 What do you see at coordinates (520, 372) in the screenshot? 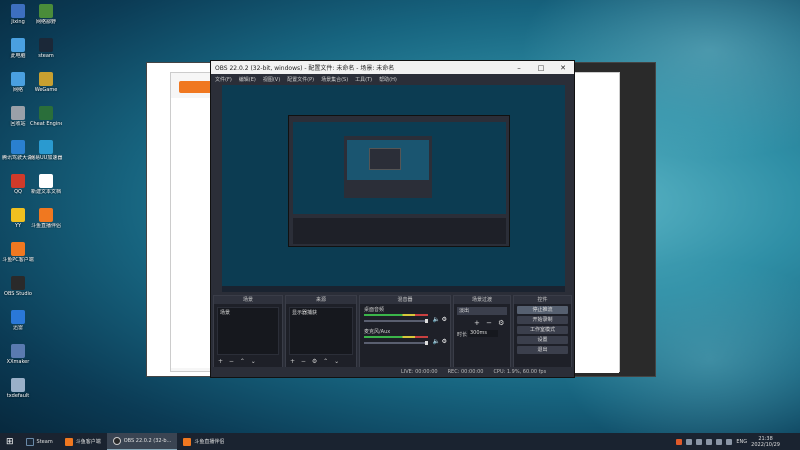
I see `cpu-status: CPU: 1.9%, 60.00 fps` at bounding box center [520, 372].